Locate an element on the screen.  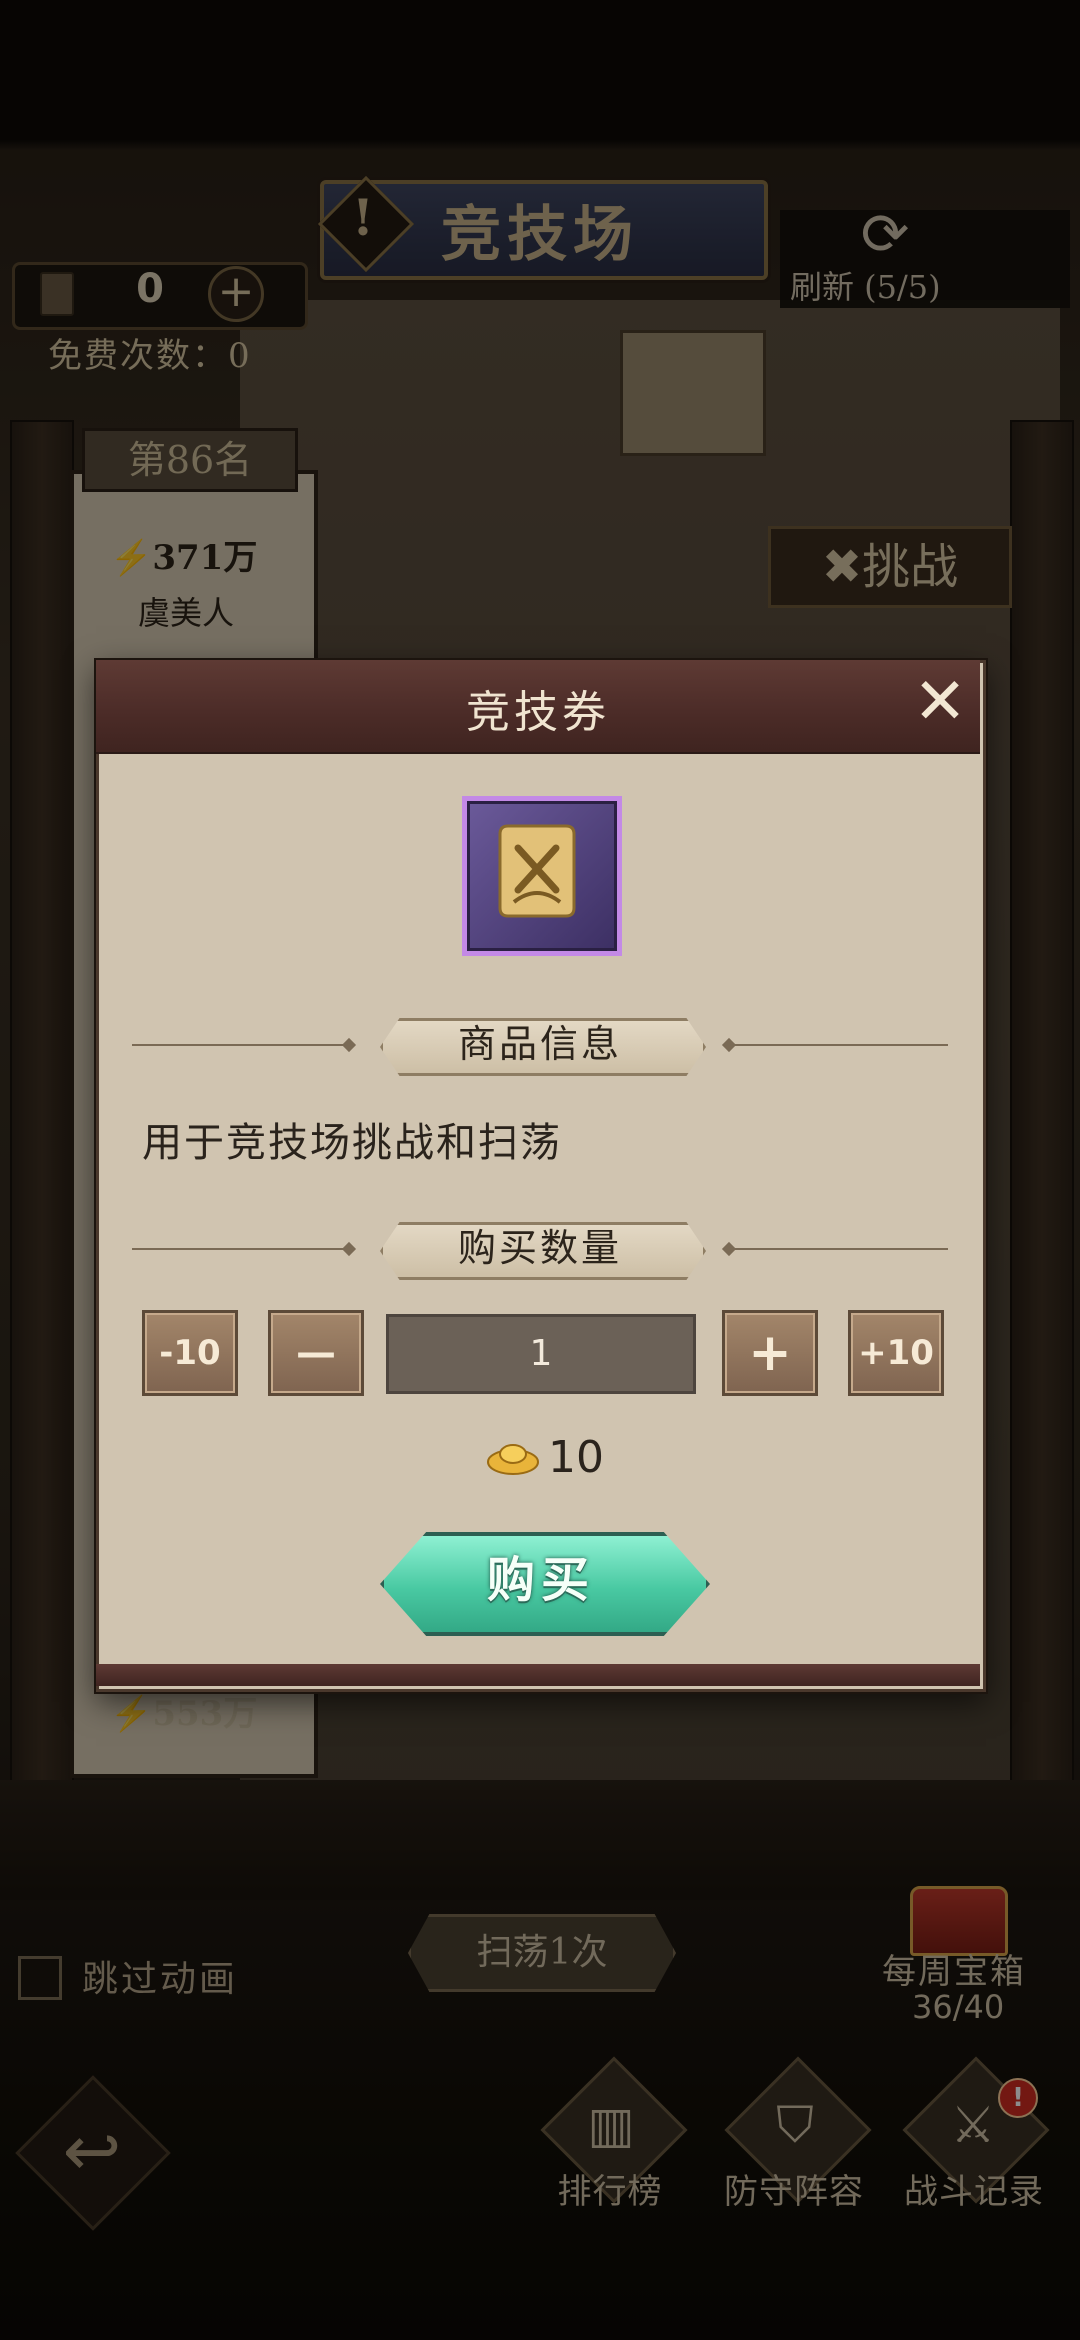
quantity-input: 1 is located at coordinates (541, 1354).